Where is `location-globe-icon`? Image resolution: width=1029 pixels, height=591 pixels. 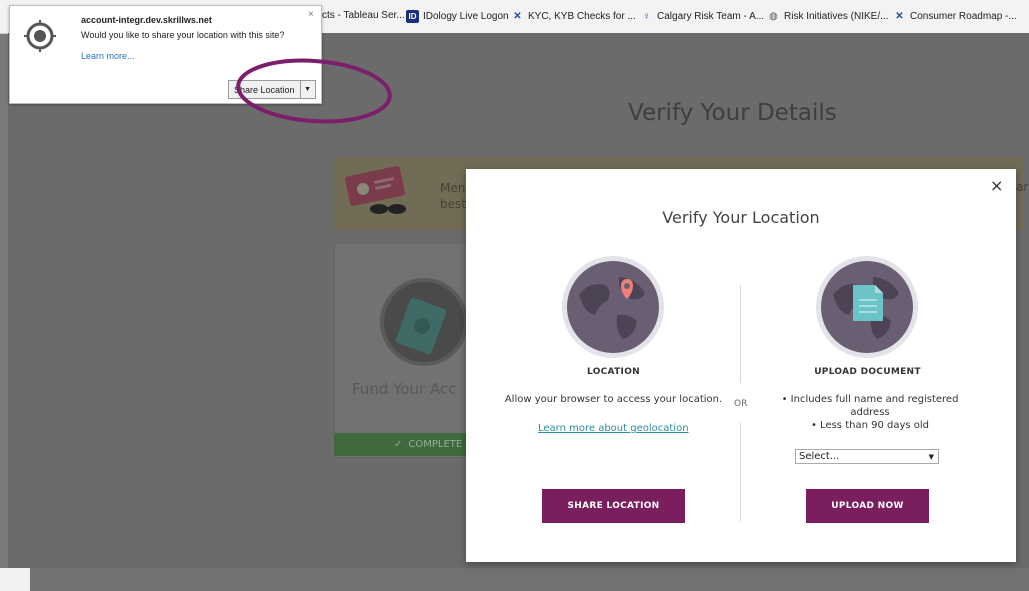
location-globe-icon is located at coordinates (613, 307).